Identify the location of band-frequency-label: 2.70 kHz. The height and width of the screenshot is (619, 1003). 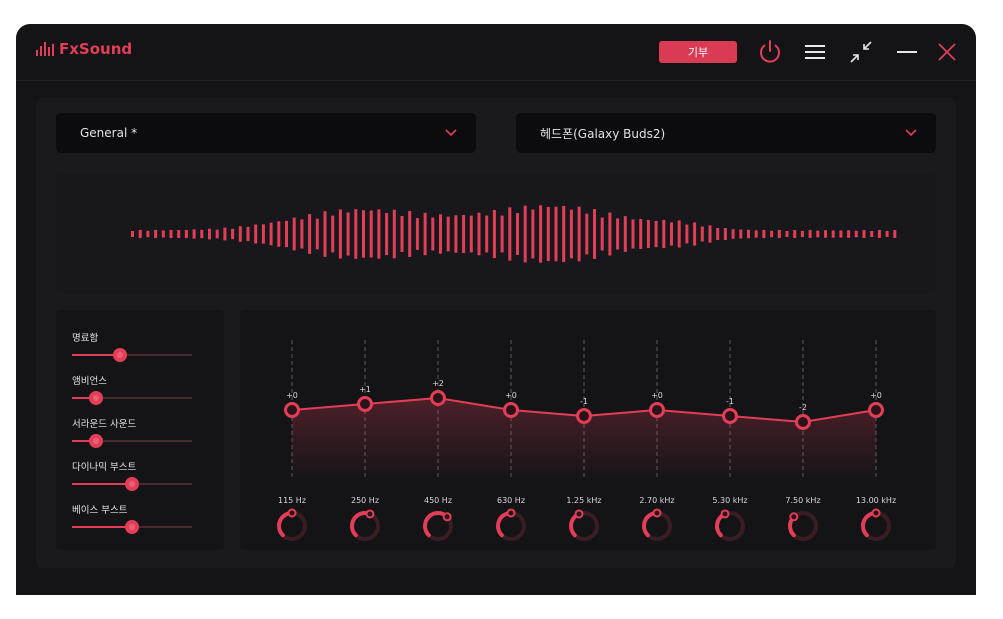
(656, 500).